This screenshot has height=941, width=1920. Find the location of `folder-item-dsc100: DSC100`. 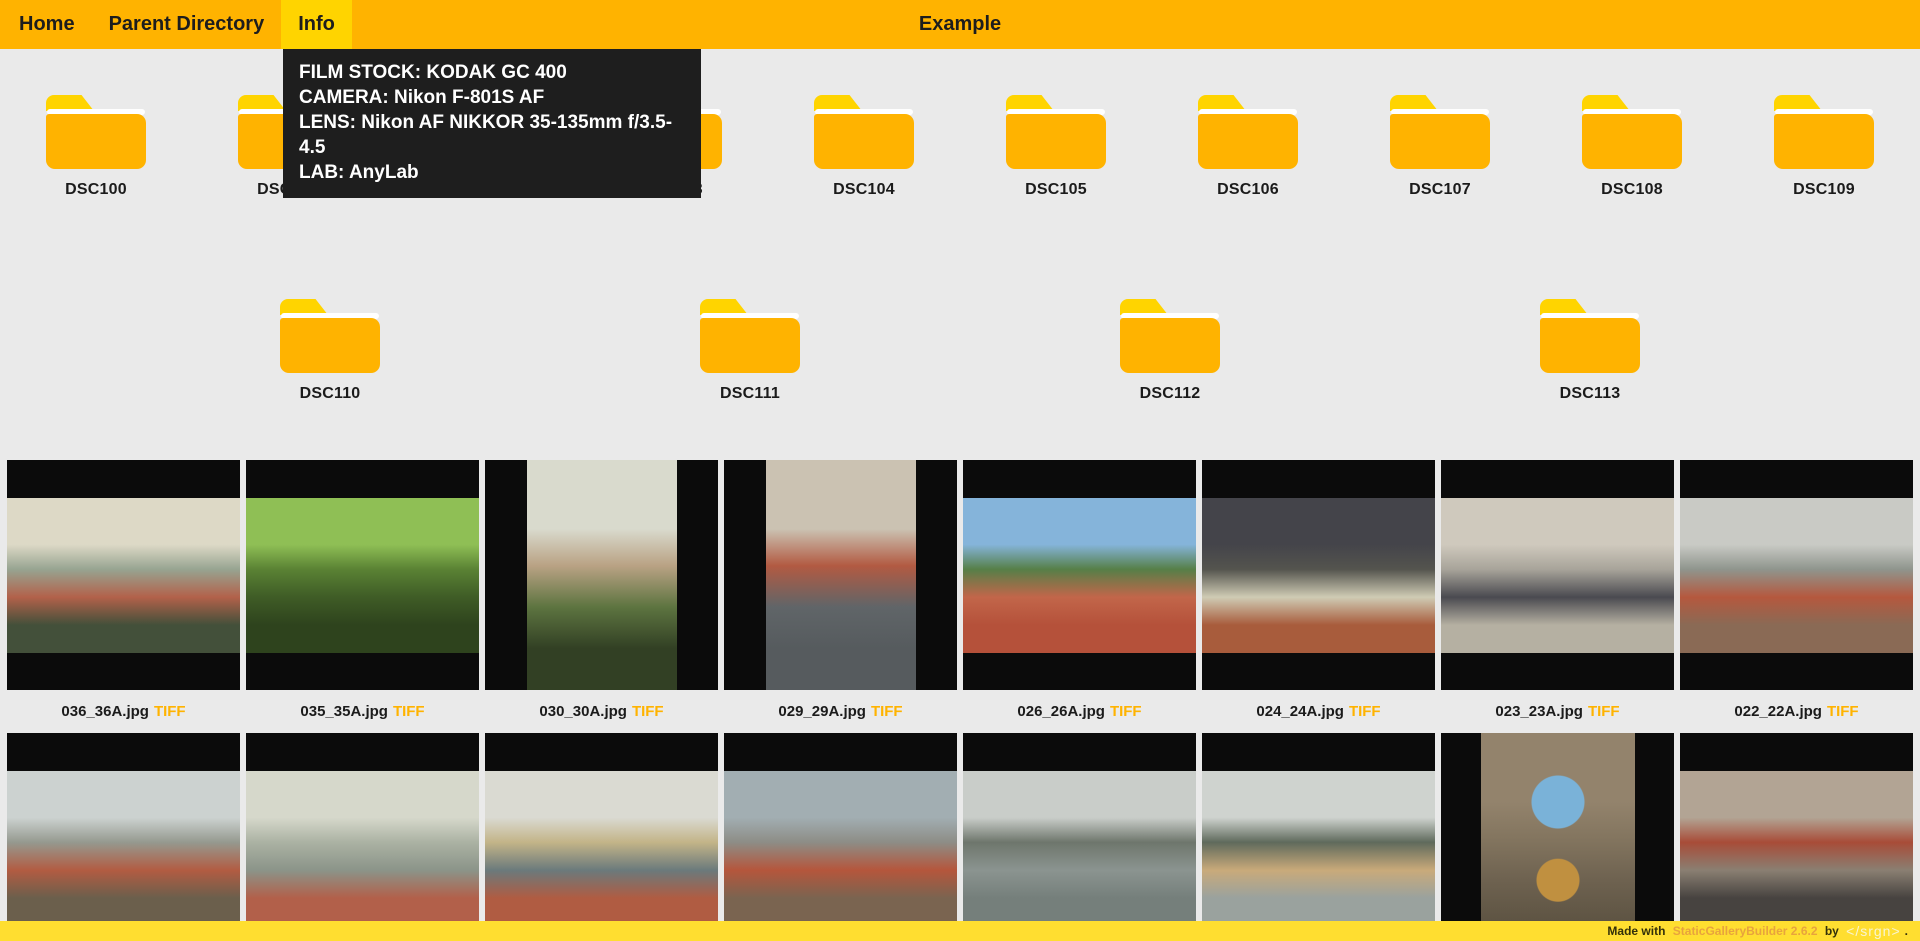

folder-item-dsc100: DSC100 is located at coordinates (96, 147).